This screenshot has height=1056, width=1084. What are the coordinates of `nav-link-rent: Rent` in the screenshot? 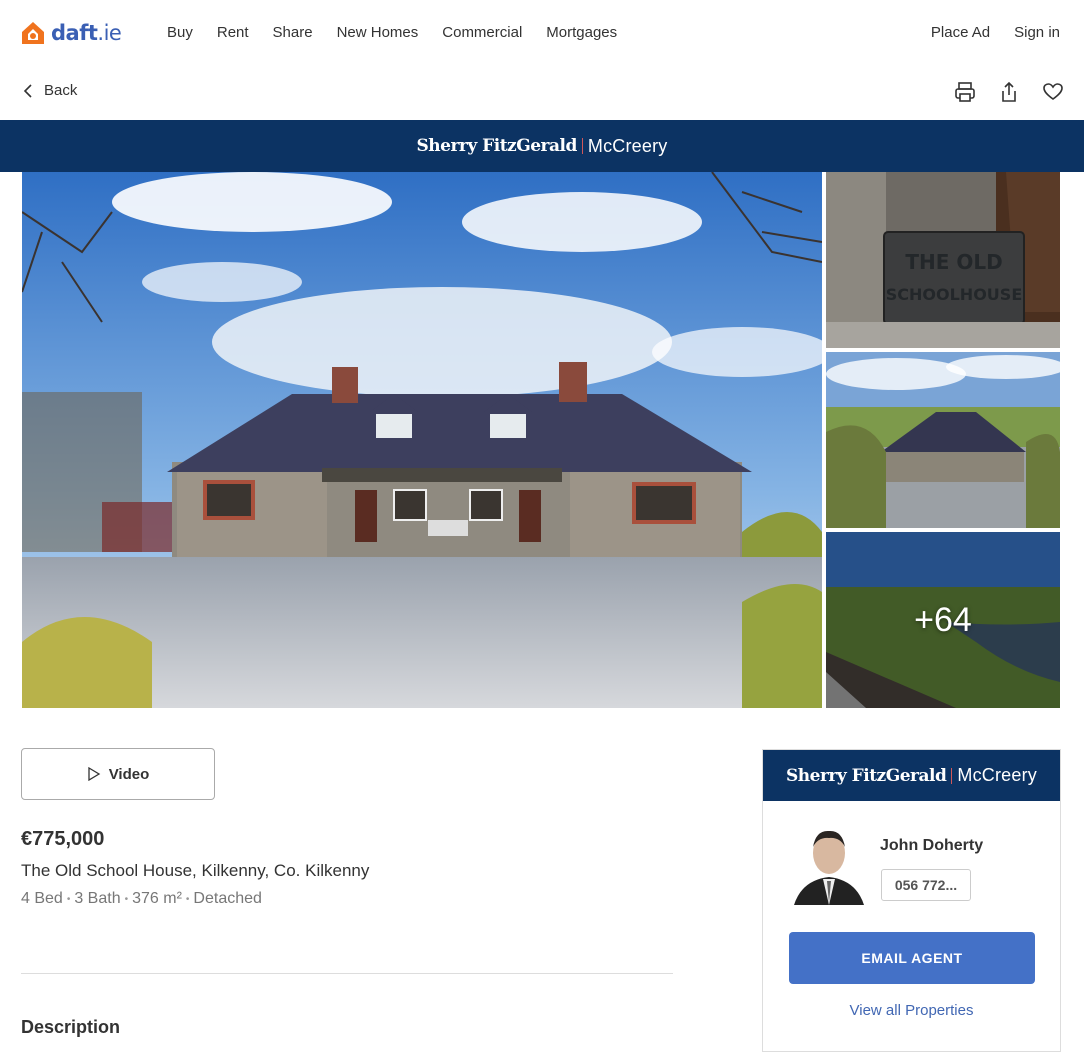 It's located at (233, 32).